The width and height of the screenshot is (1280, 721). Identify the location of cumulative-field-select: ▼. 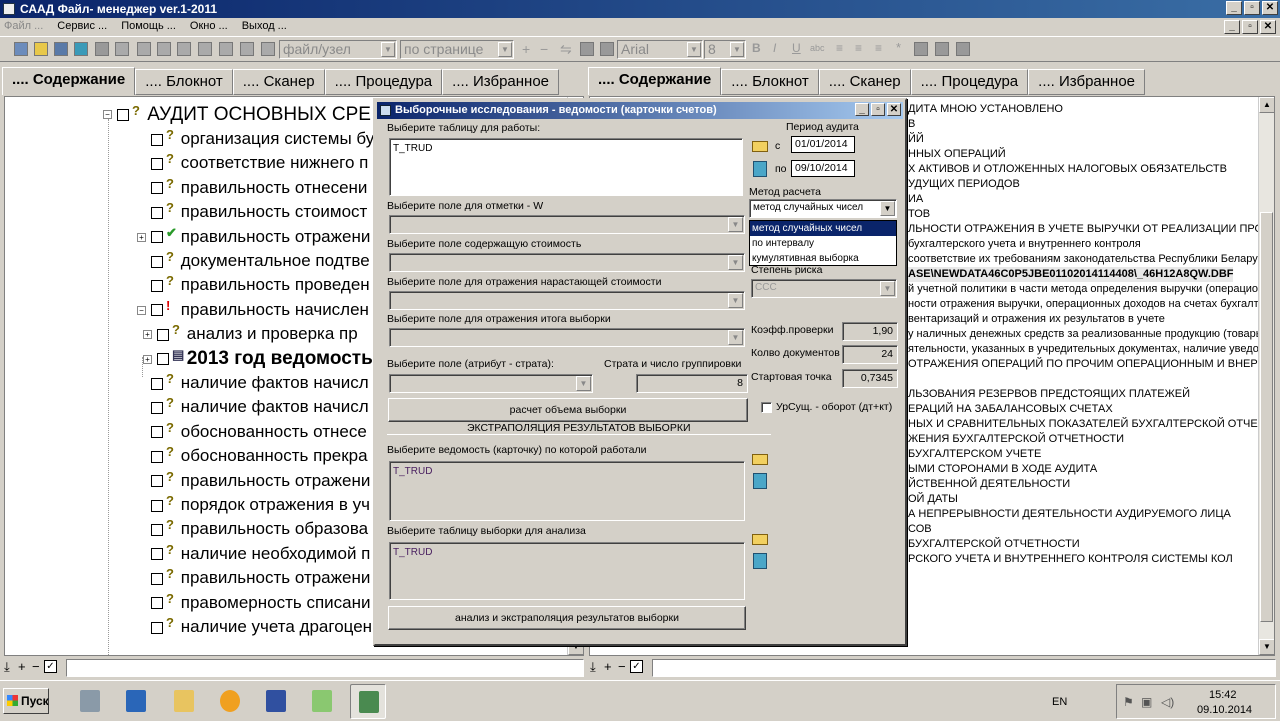
(567, 300).